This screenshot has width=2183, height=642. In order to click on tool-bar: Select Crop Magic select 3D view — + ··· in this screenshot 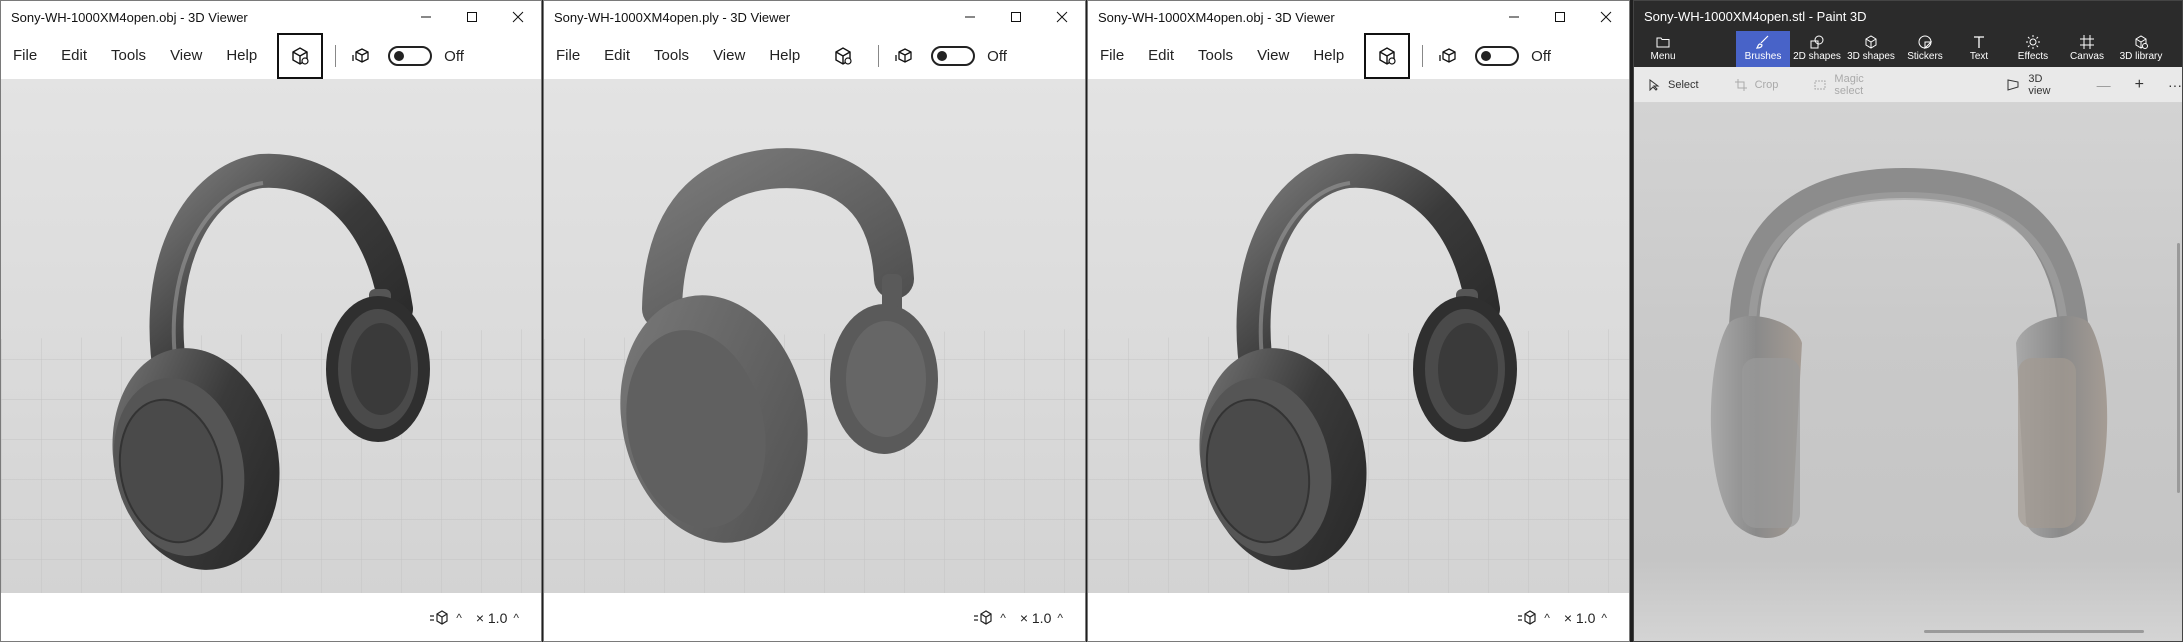, I will do `click(1908, 85)`.